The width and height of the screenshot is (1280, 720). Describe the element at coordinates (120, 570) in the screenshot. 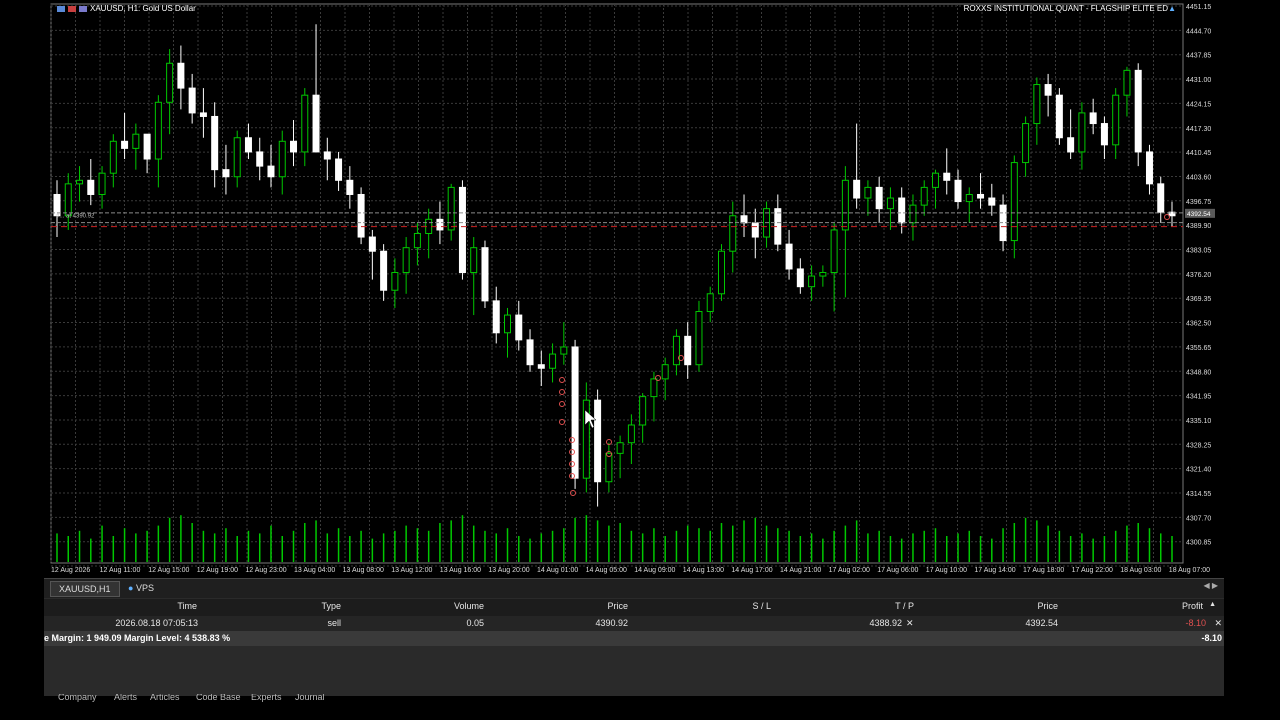

I see `time-axis-label: 12 Aug 11:00` at that location.